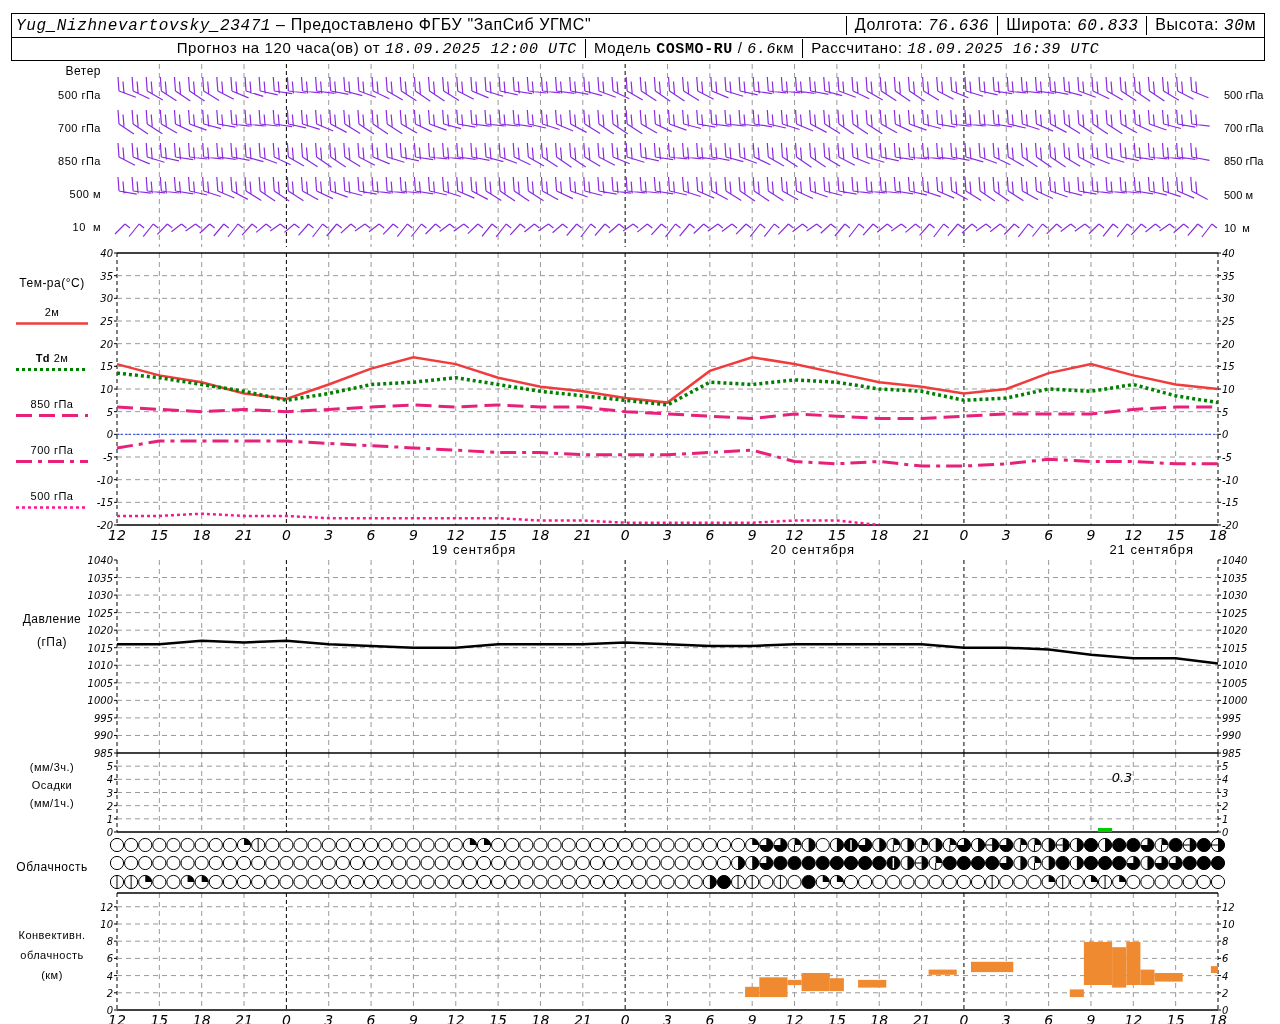 The width and height of the screenshot is (1280, 1024). Describe the element at coordinates (474, 549) in the screenshot. I see `date-label: 19 сентября` at that location.